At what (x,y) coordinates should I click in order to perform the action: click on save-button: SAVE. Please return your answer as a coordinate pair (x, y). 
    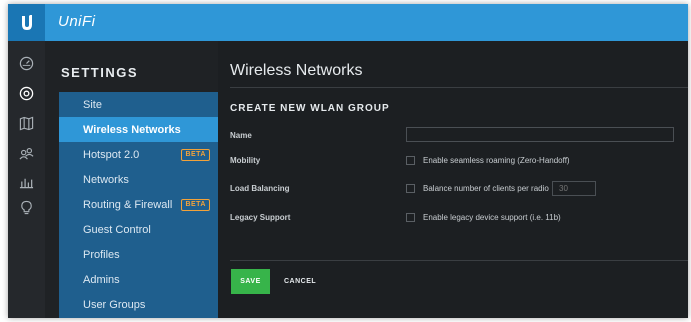
    Looking at the image, I should click on (250, 281).